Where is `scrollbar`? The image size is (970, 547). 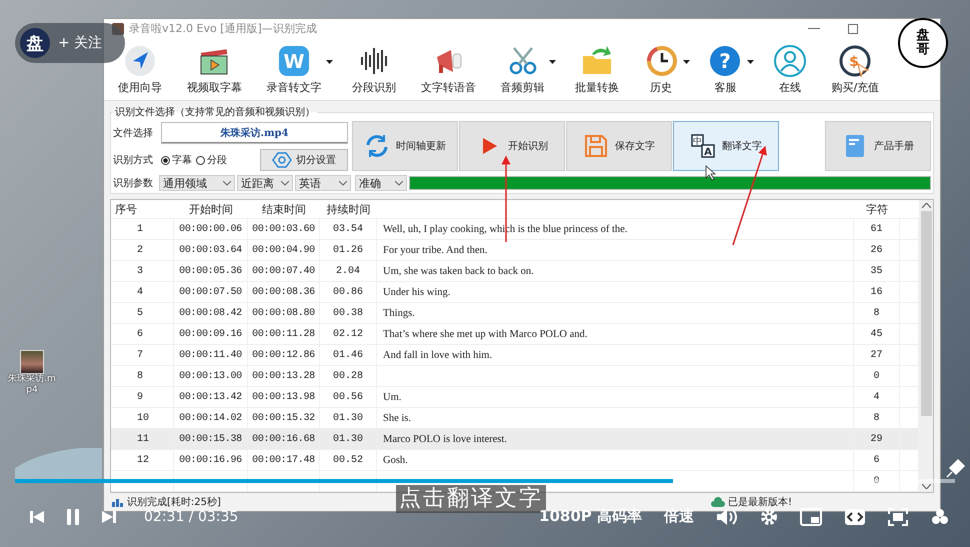 scrollbar is located at coordinates (926, 346).